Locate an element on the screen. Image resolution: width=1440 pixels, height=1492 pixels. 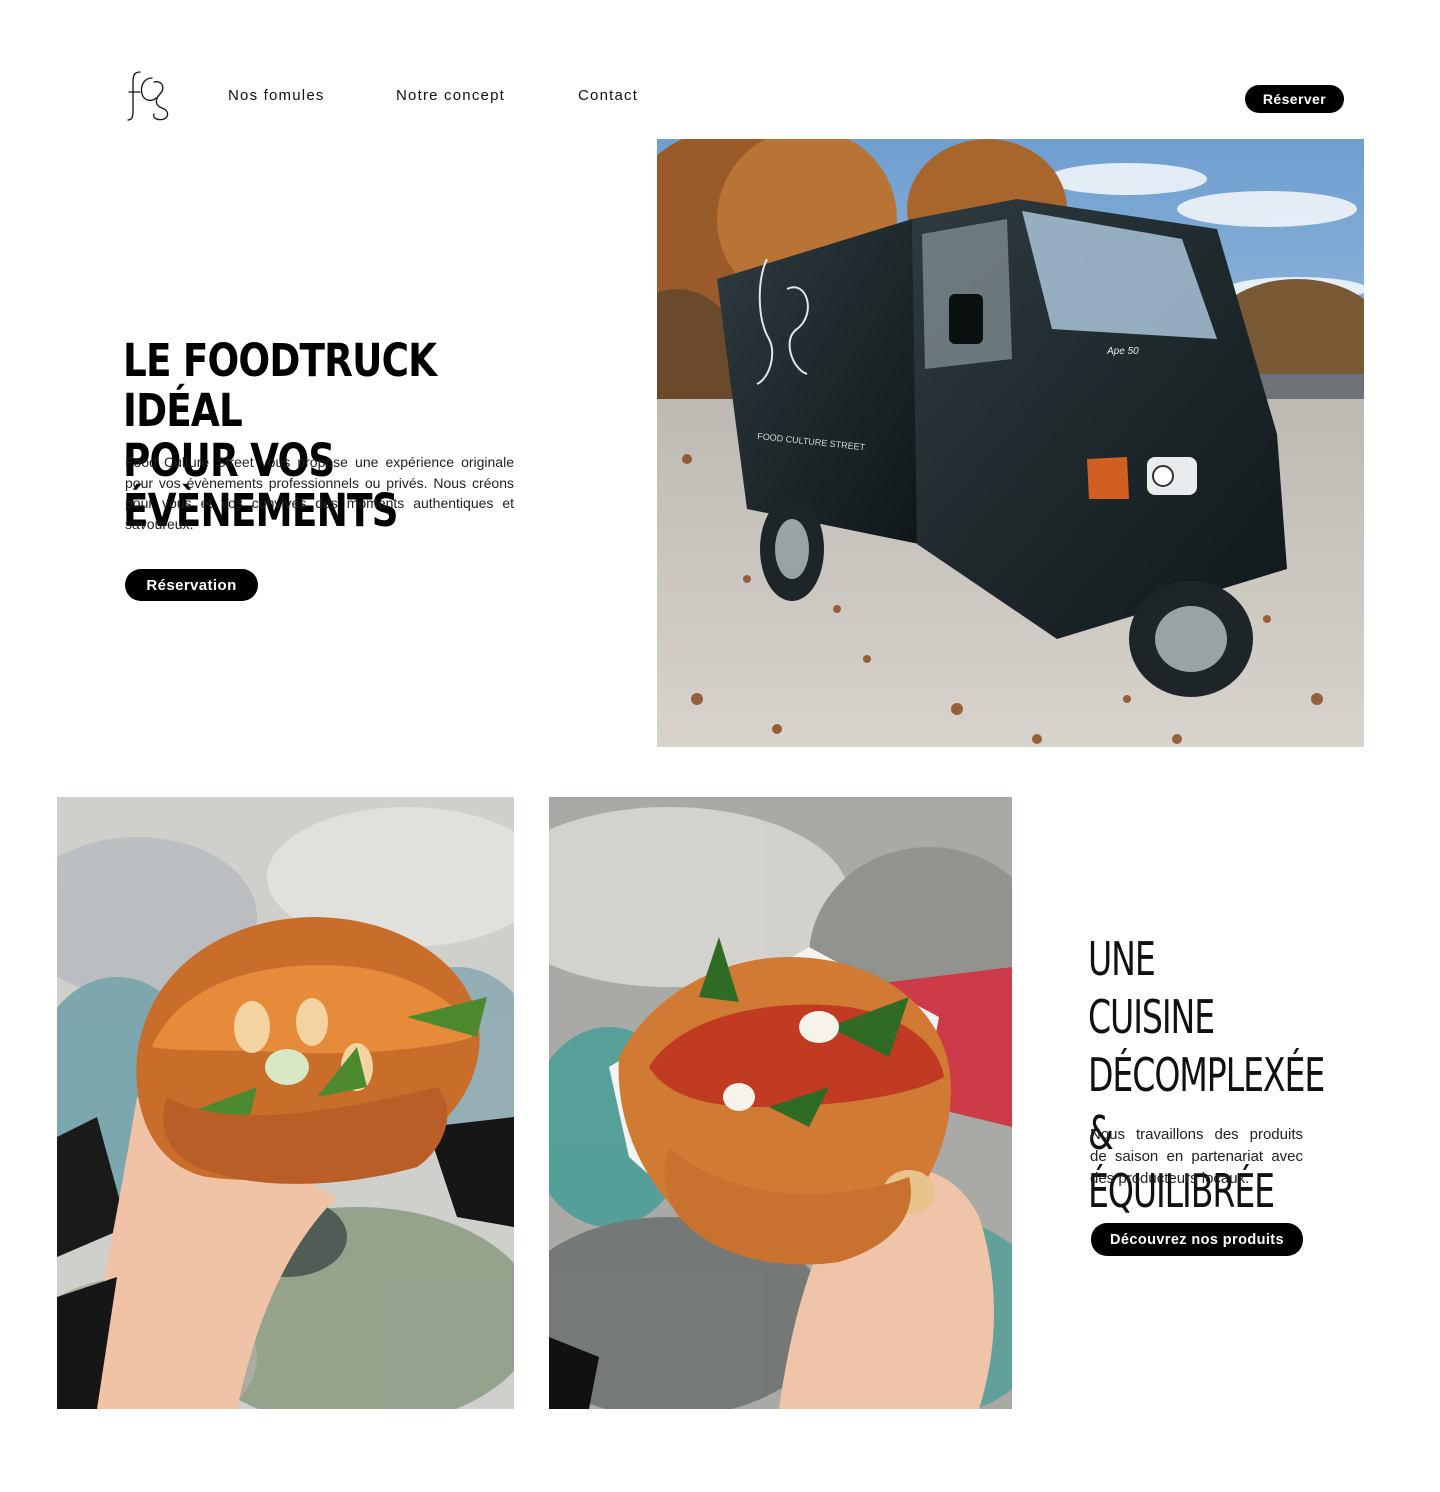
reservation-button: Réservation is located at coordinates (191, 585).